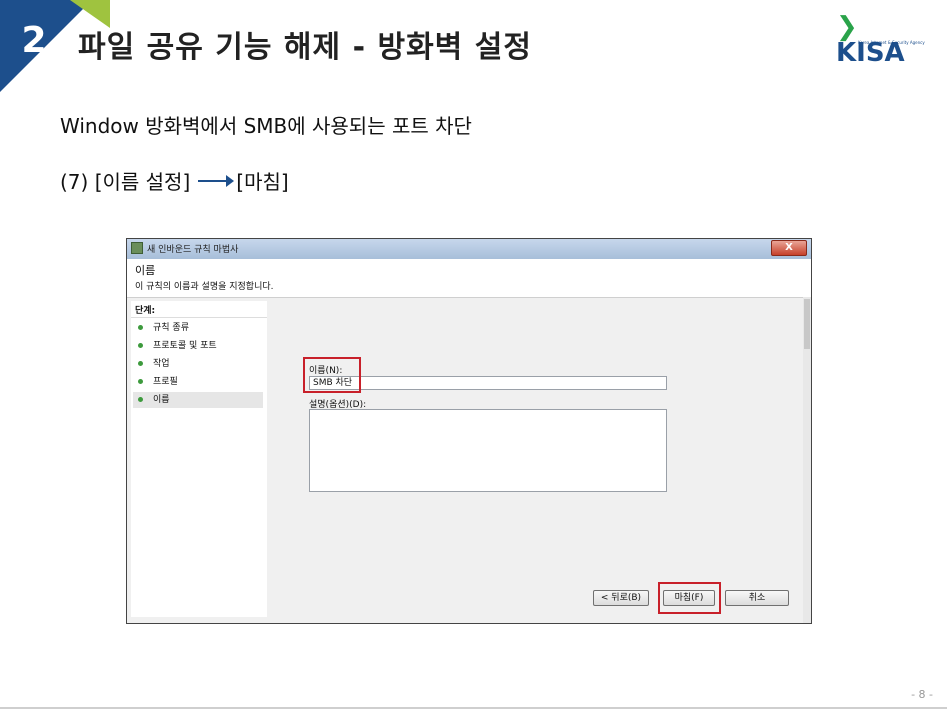 Image resolution: width=947 pixels, height=711 pixels. Describe the element at coordinates (204, 287) in the screenshot. I see `wizard-header-description: 이 규칙의 이름과 설명을 지정합니다.` at that location.